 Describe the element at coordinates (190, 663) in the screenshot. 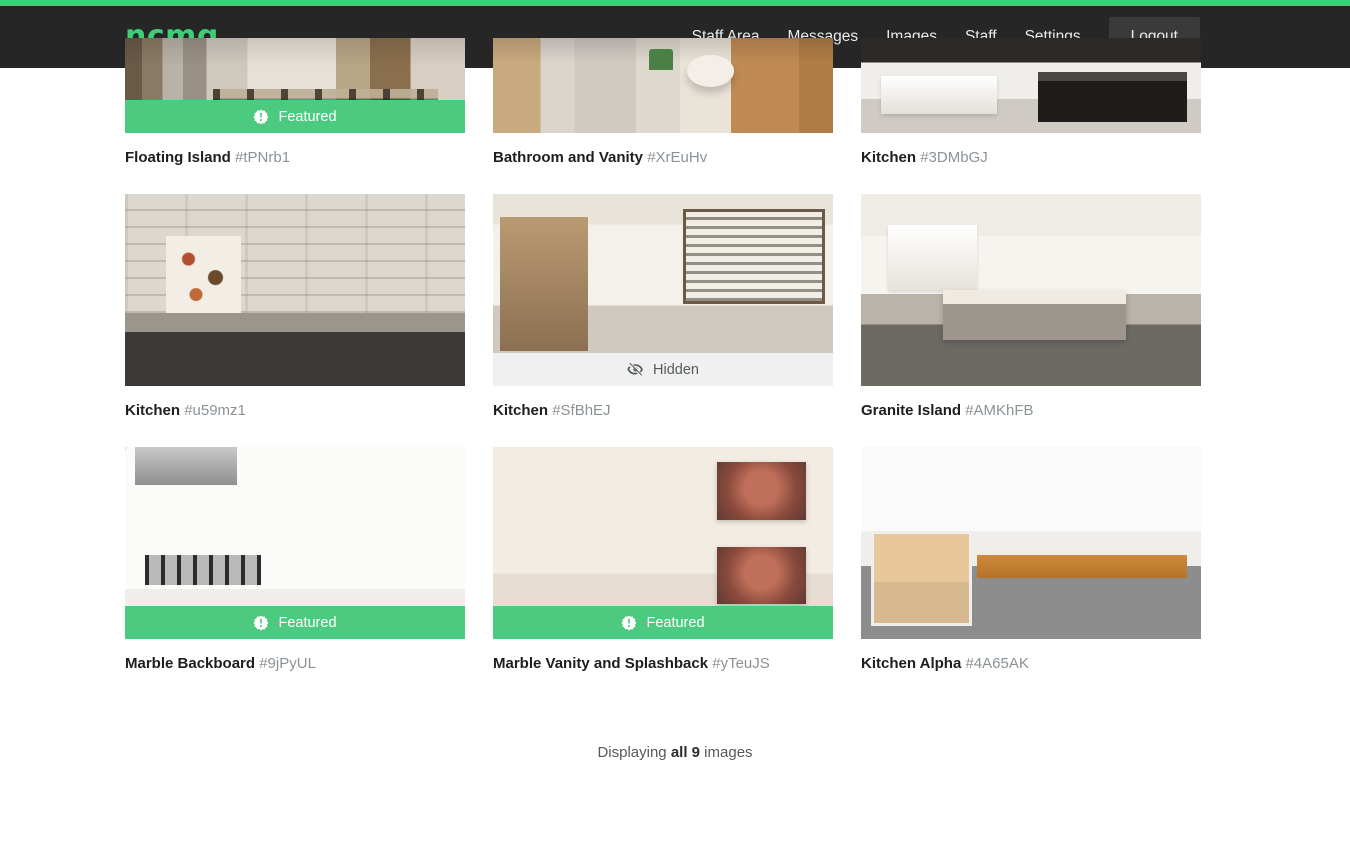

I see `image-title: Marble Backboard` at that location.